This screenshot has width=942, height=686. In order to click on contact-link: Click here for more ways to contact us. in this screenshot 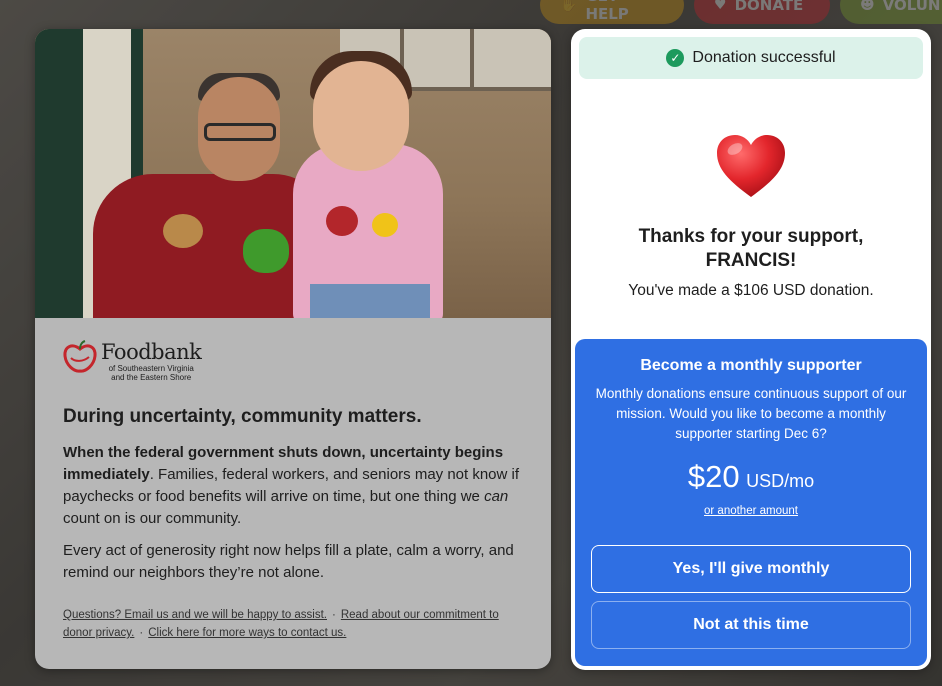, I will do `click(247, 633)`.